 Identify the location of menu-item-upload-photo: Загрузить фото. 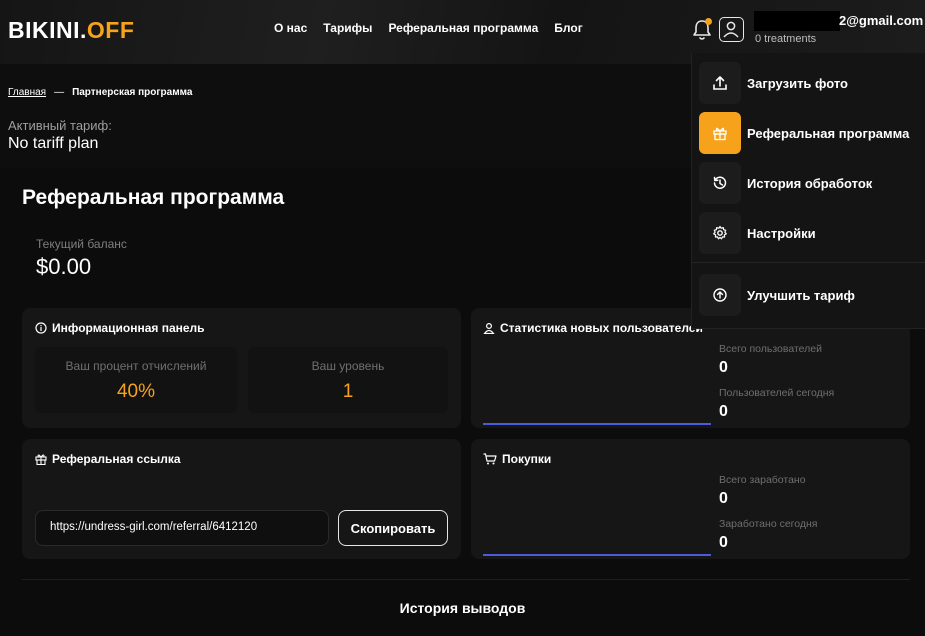
(808, 83).